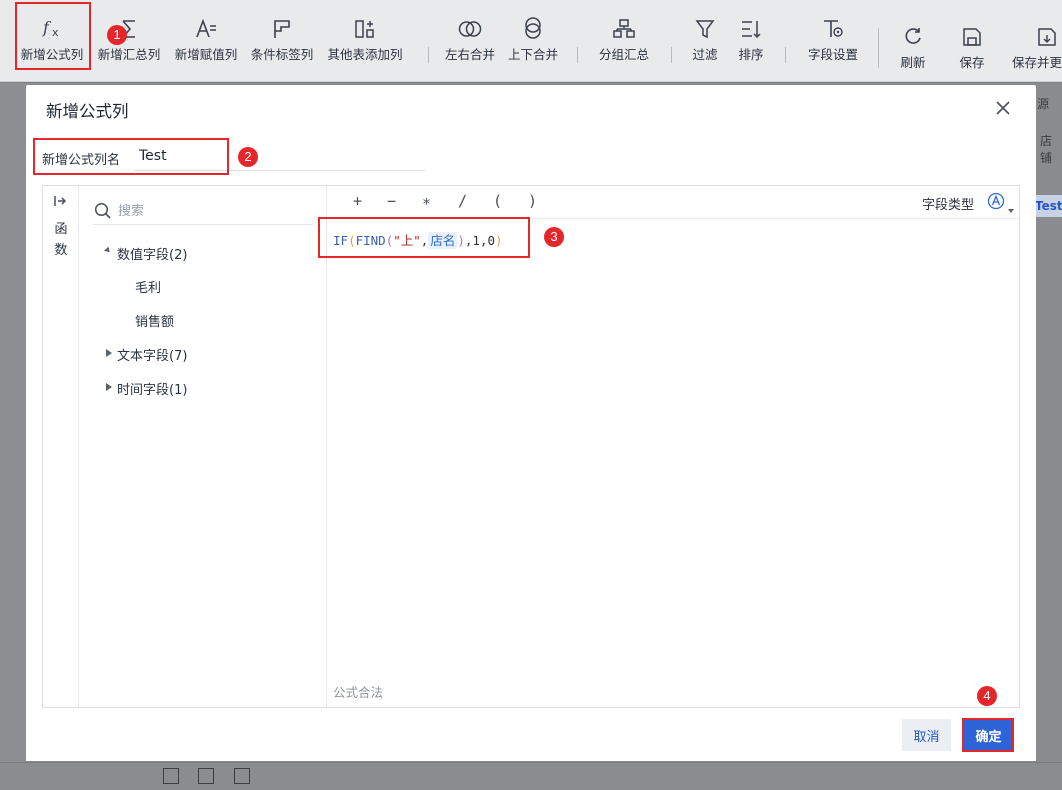 This screenshot has height=790, width=1062. What do you see at coordinates (213, 211) in the screenshot?
I see `search-input` at bounding box center [213, 211].